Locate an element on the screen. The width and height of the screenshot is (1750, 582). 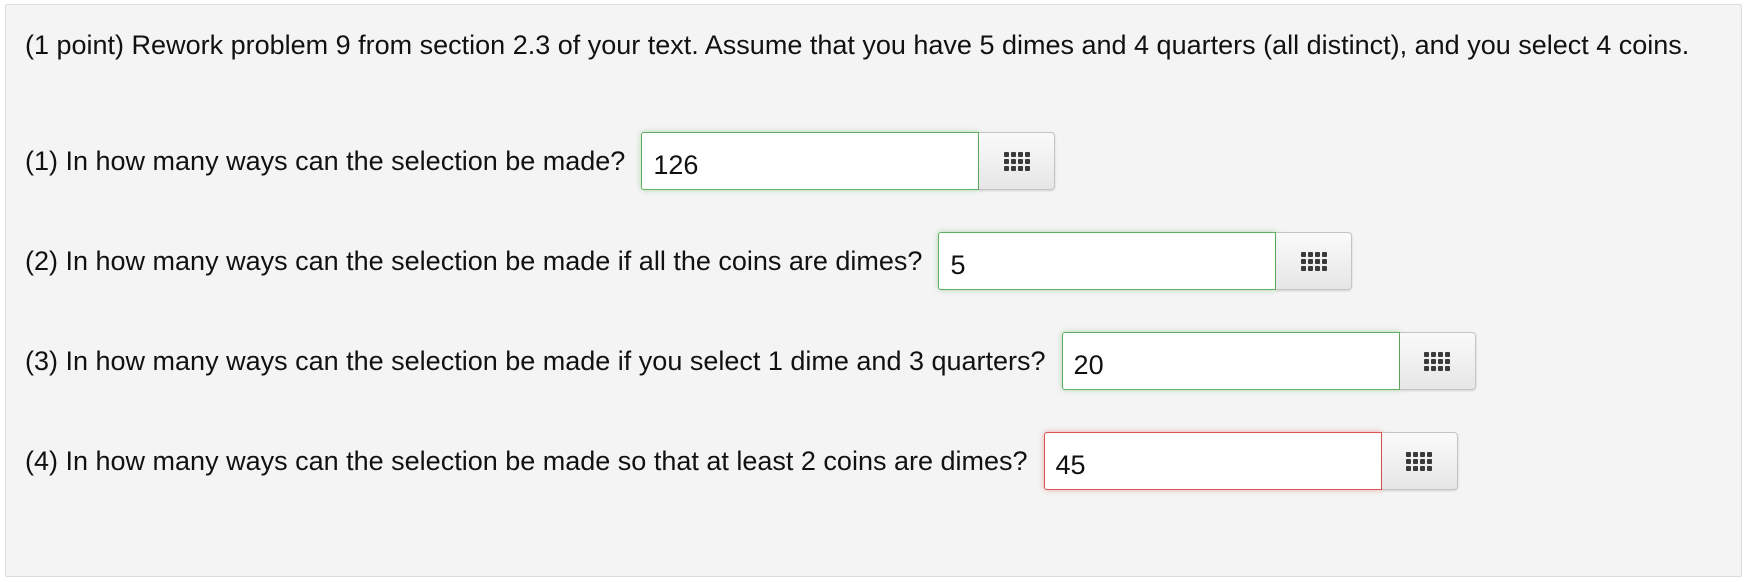
answer-1-input is located at coordinates (810, 161).